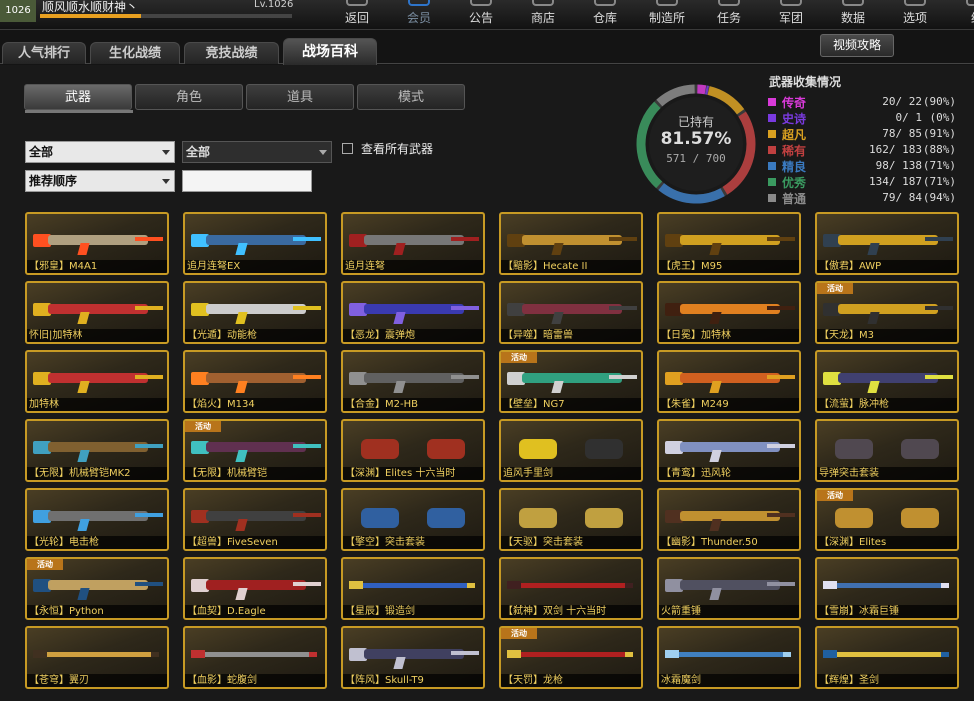 The image size is (974, 701). Describe the element at coordinates (902, 133) in the screenshot. I see `rarity-count: 78/ 85` at that location.